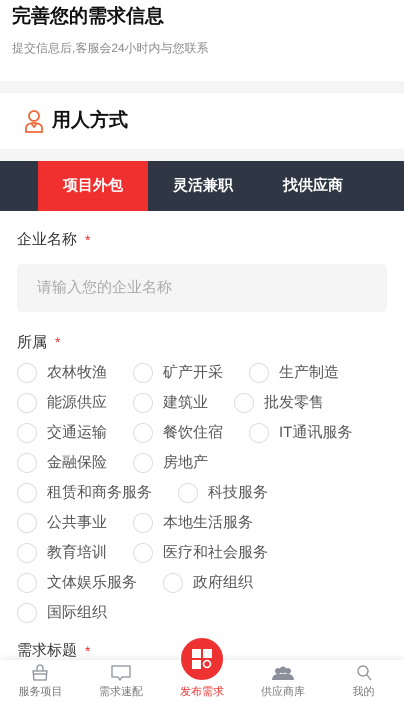 The width and height of the screenshot is (404, 702). I want to click on radio-label: 本地生活服务, so click(208, 523).